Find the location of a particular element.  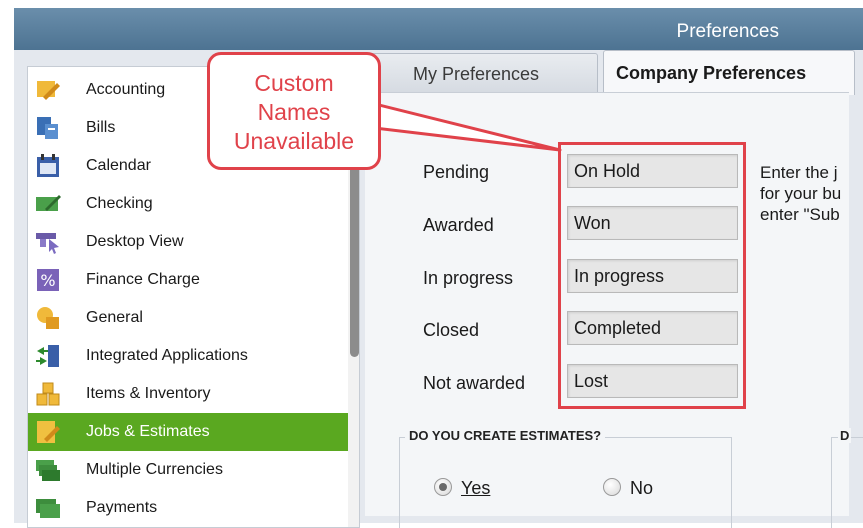

status-label-not-awarded: Not awarded is located at coordinates (474, 383).